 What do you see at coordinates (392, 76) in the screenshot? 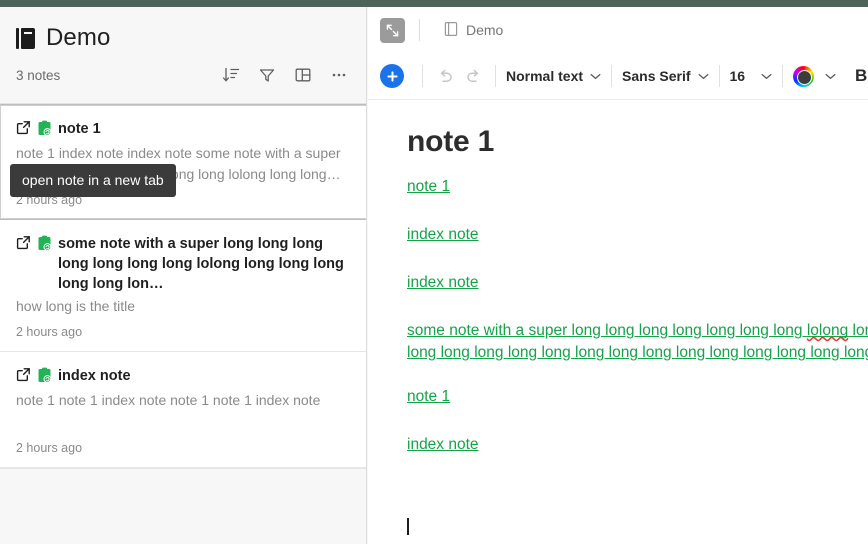
I see `add-button` at bounding box center [392, 76].